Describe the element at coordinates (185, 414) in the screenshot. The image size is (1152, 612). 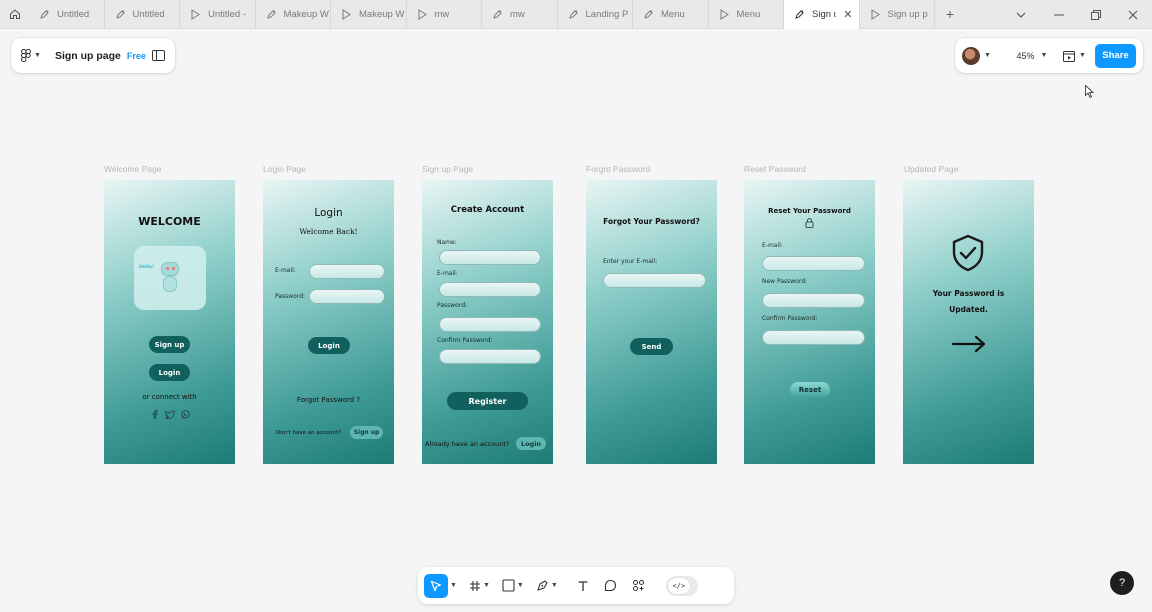
I see `whatsapp-icon` at that location.